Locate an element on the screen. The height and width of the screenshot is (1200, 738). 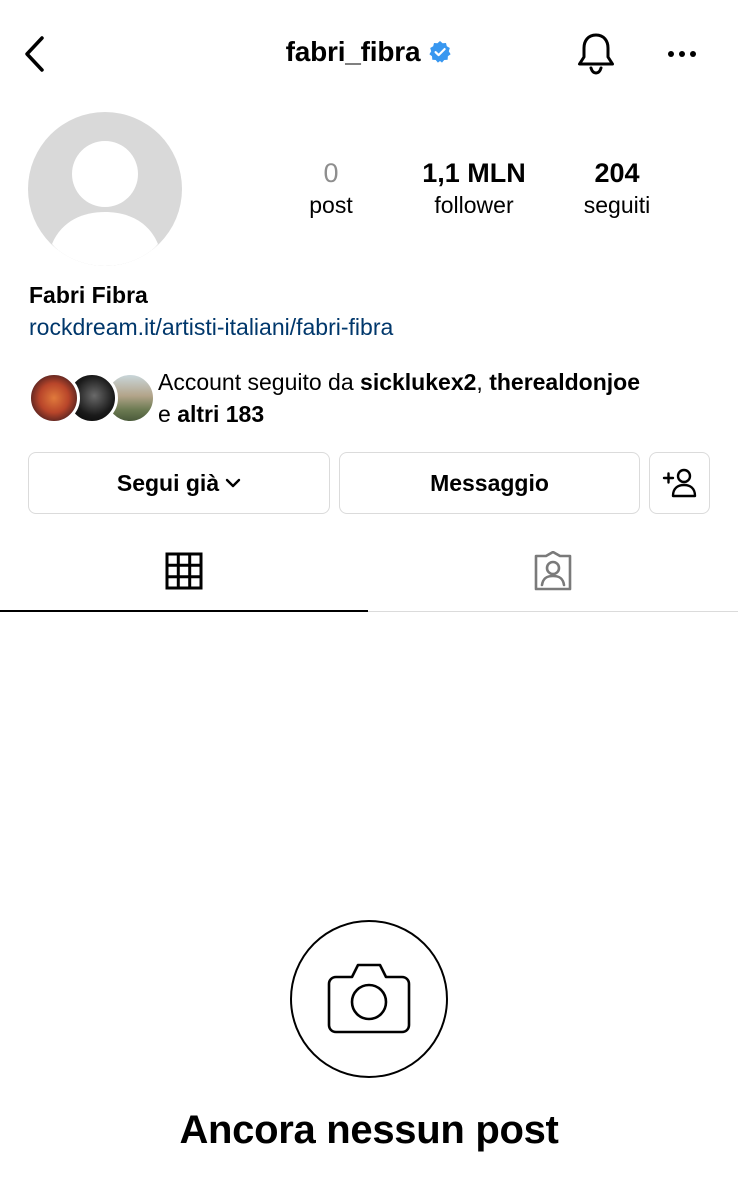
mutual-user-1: sicklukex2 is located at coordinates (418, 382).